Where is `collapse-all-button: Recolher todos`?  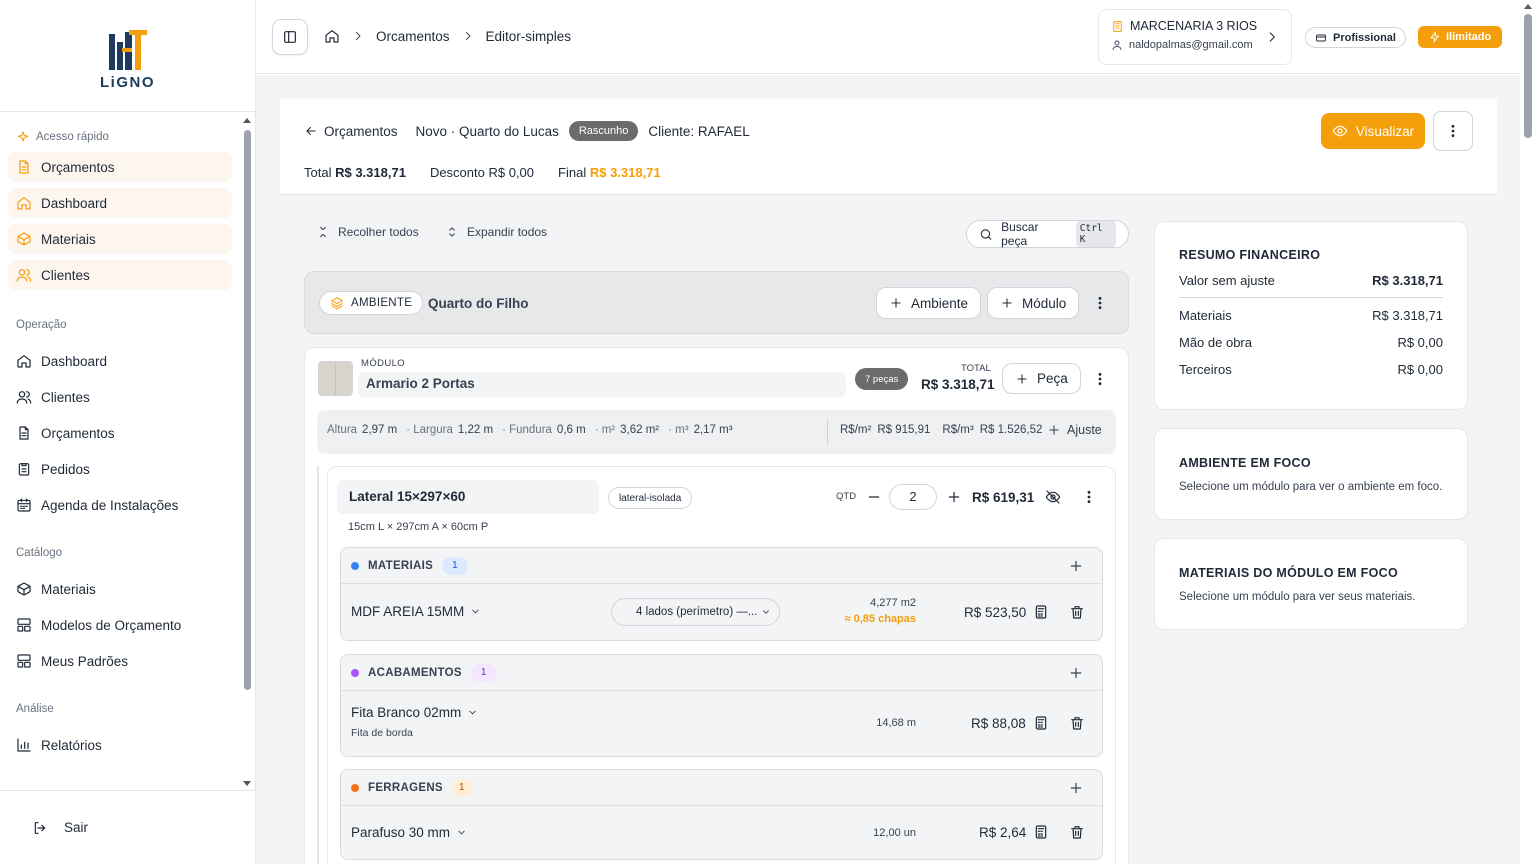
collapse-all-button: Recolher todos is located at coordinates (367, 232).